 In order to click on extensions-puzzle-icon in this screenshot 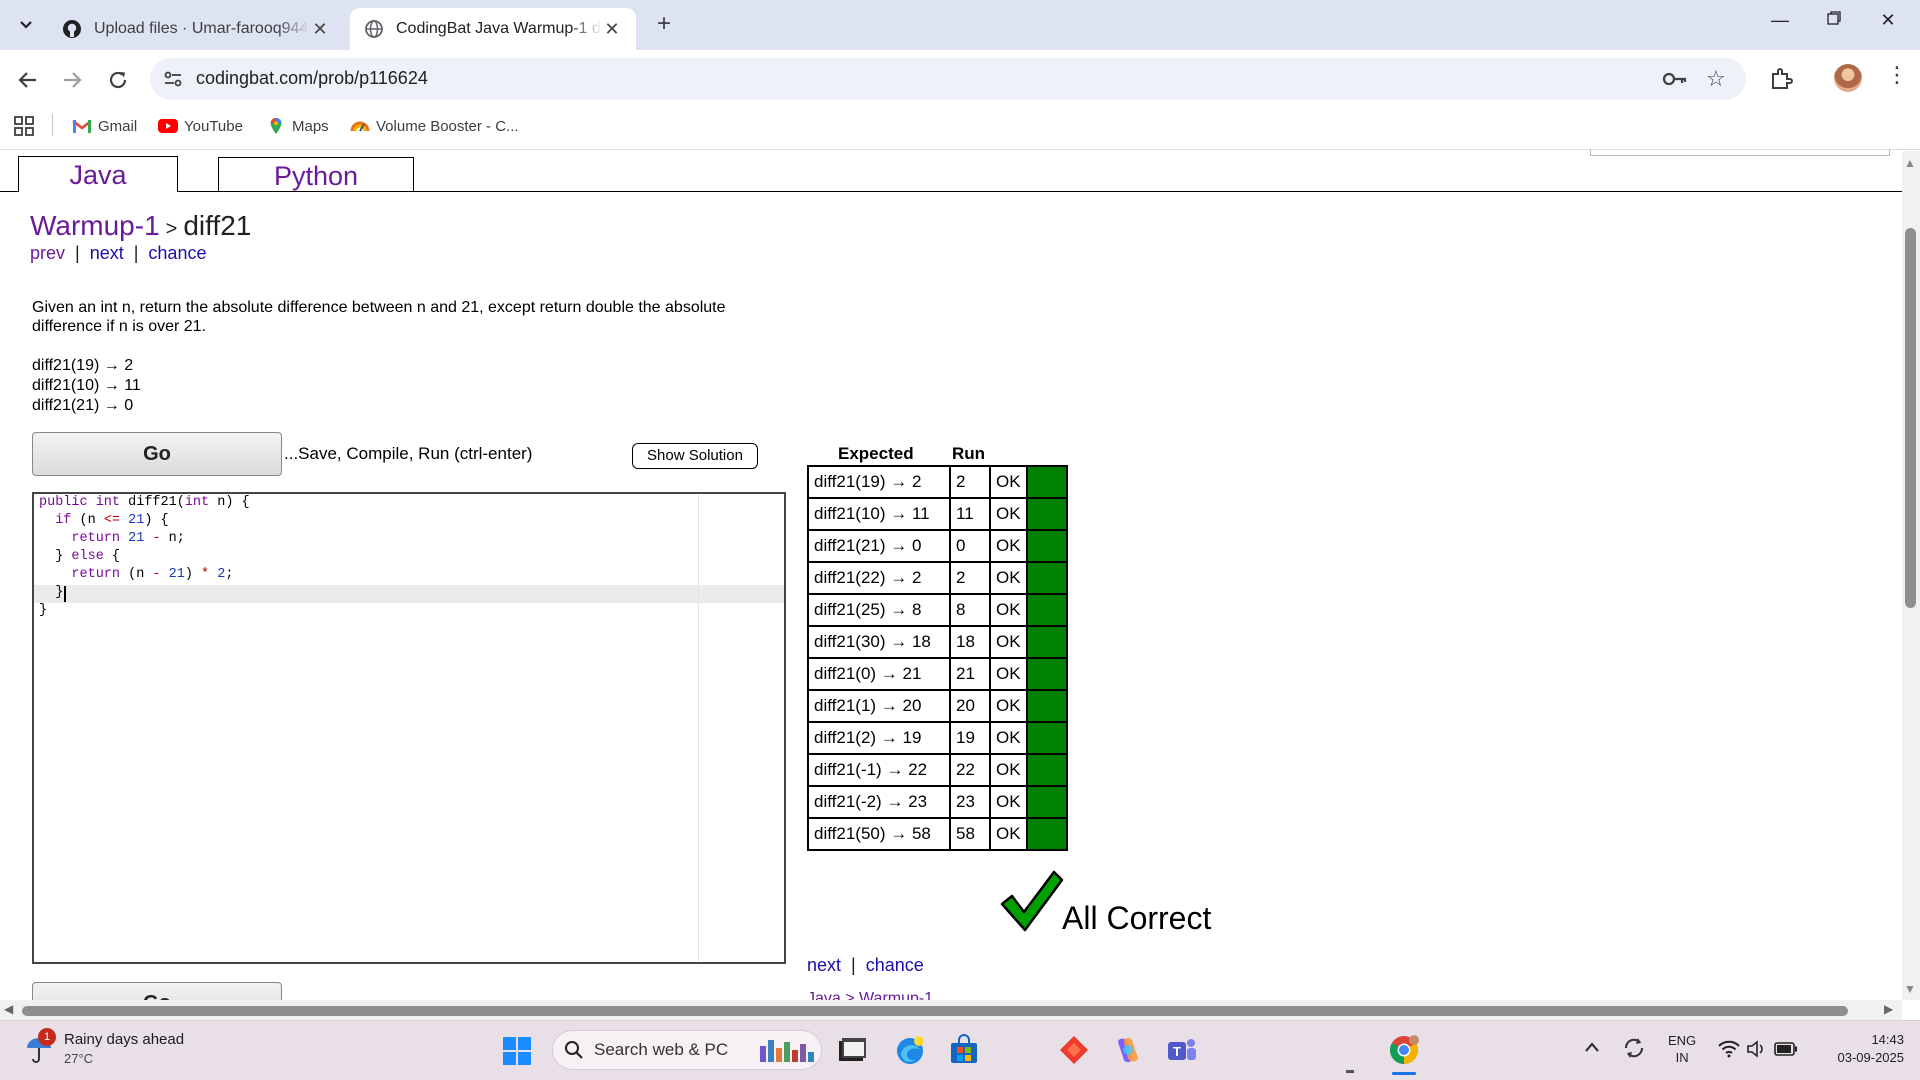, I will do `click(1781, 79)`.